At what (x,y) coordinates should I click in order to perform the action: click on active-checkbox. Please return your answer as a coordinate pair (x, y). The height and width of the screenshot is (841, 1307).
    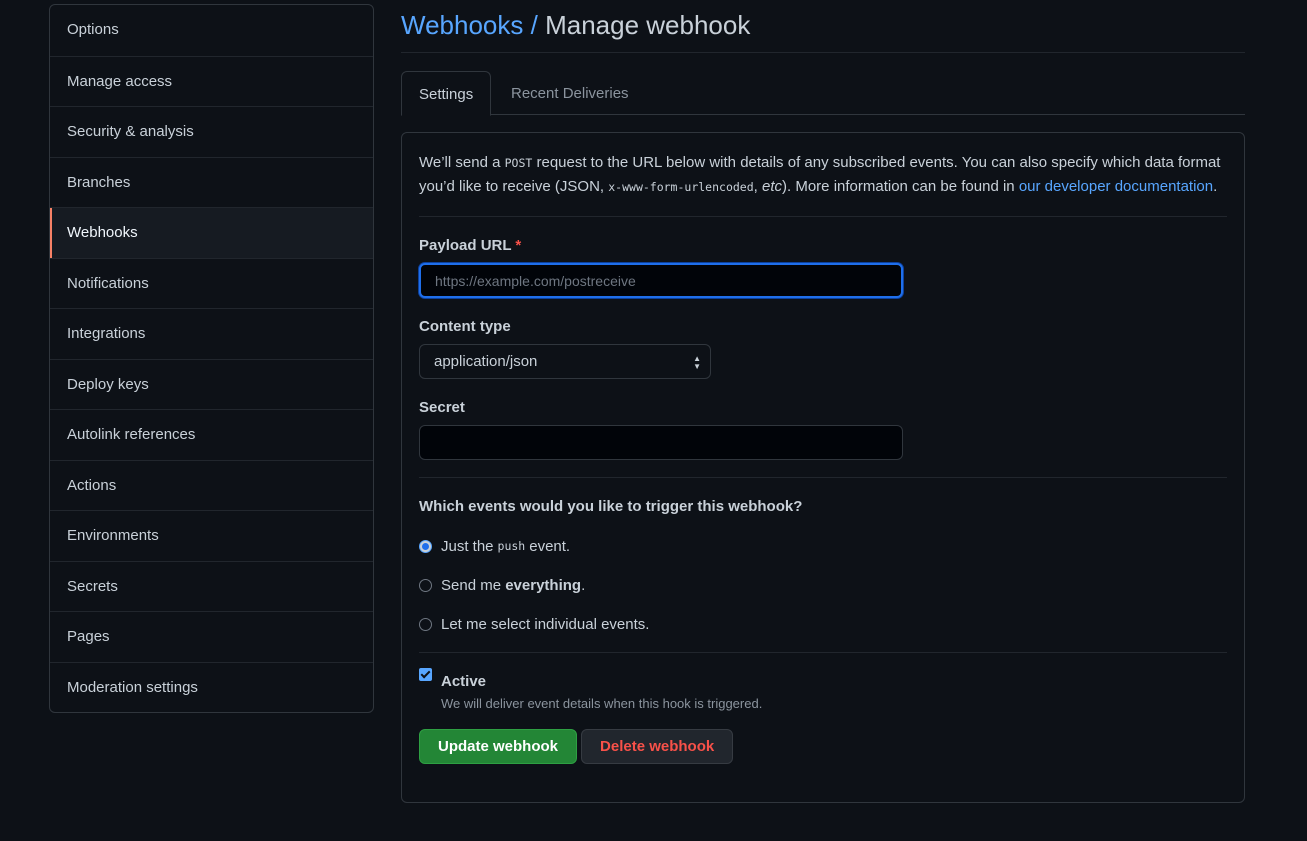
    Looking at the image, I should click on (425, 674).